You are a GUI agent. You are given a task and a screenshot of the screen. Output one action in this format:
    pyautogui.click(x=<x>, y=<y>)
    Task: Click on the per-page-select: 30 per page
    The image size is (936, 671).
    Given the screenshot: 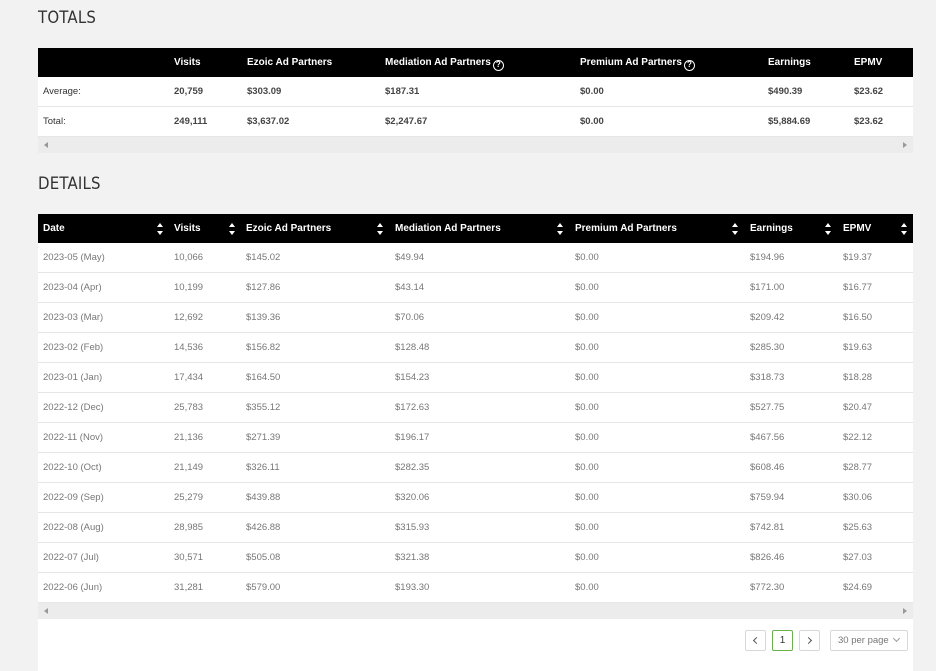 What is the action you would take?
    pyautogui.click(x=869, y=640)
    